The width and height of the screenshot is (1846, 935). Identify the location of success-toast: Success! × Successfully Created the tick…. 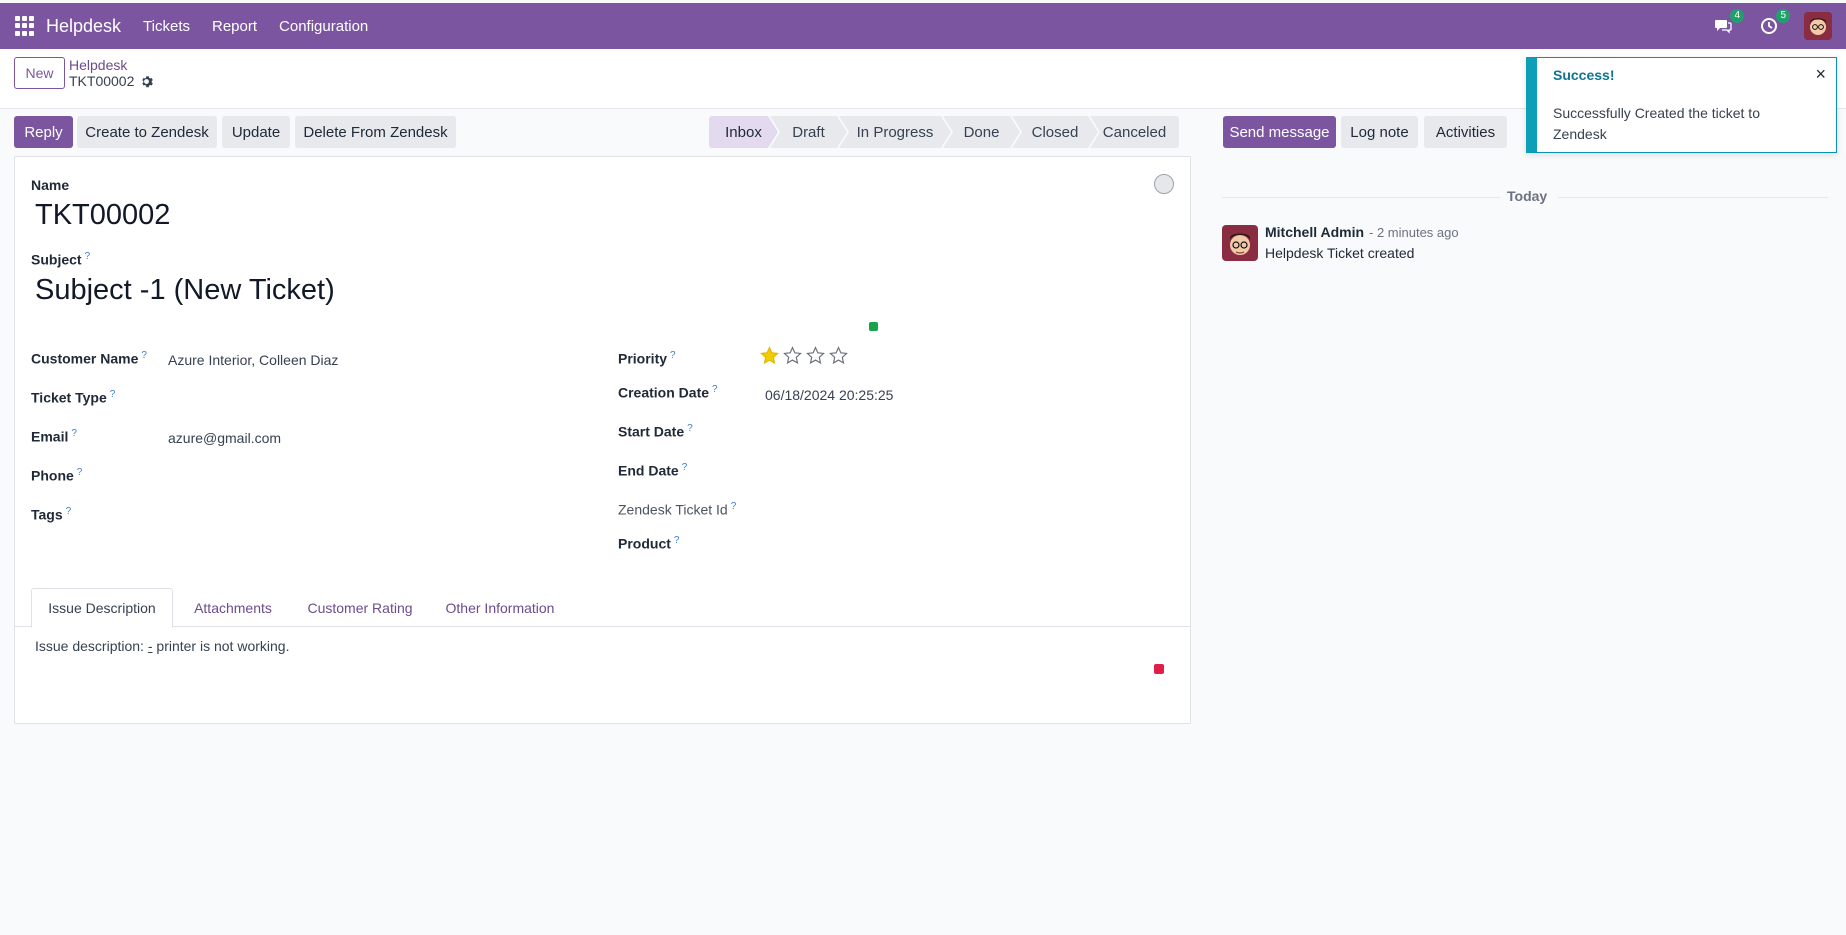
(1681, 105).